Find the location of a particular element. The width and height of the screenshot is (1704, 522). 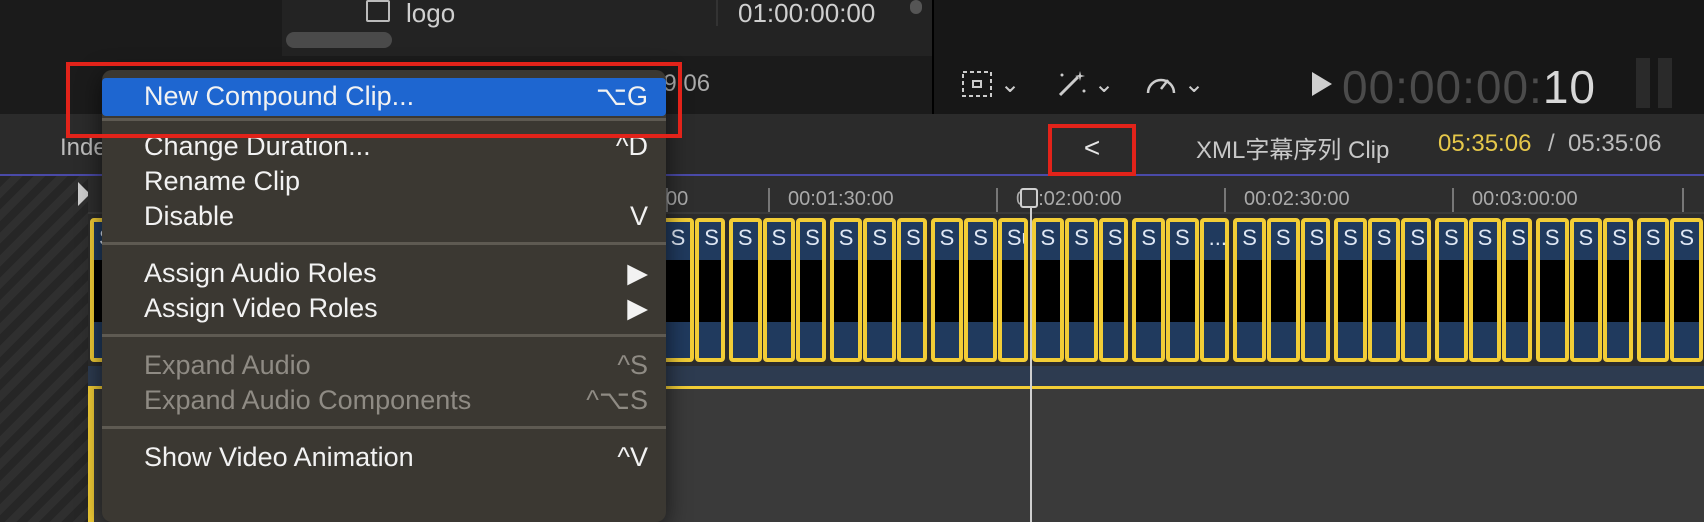

ruler-tick-label: 00:01:30:00 is located at coordinates (841, 199).